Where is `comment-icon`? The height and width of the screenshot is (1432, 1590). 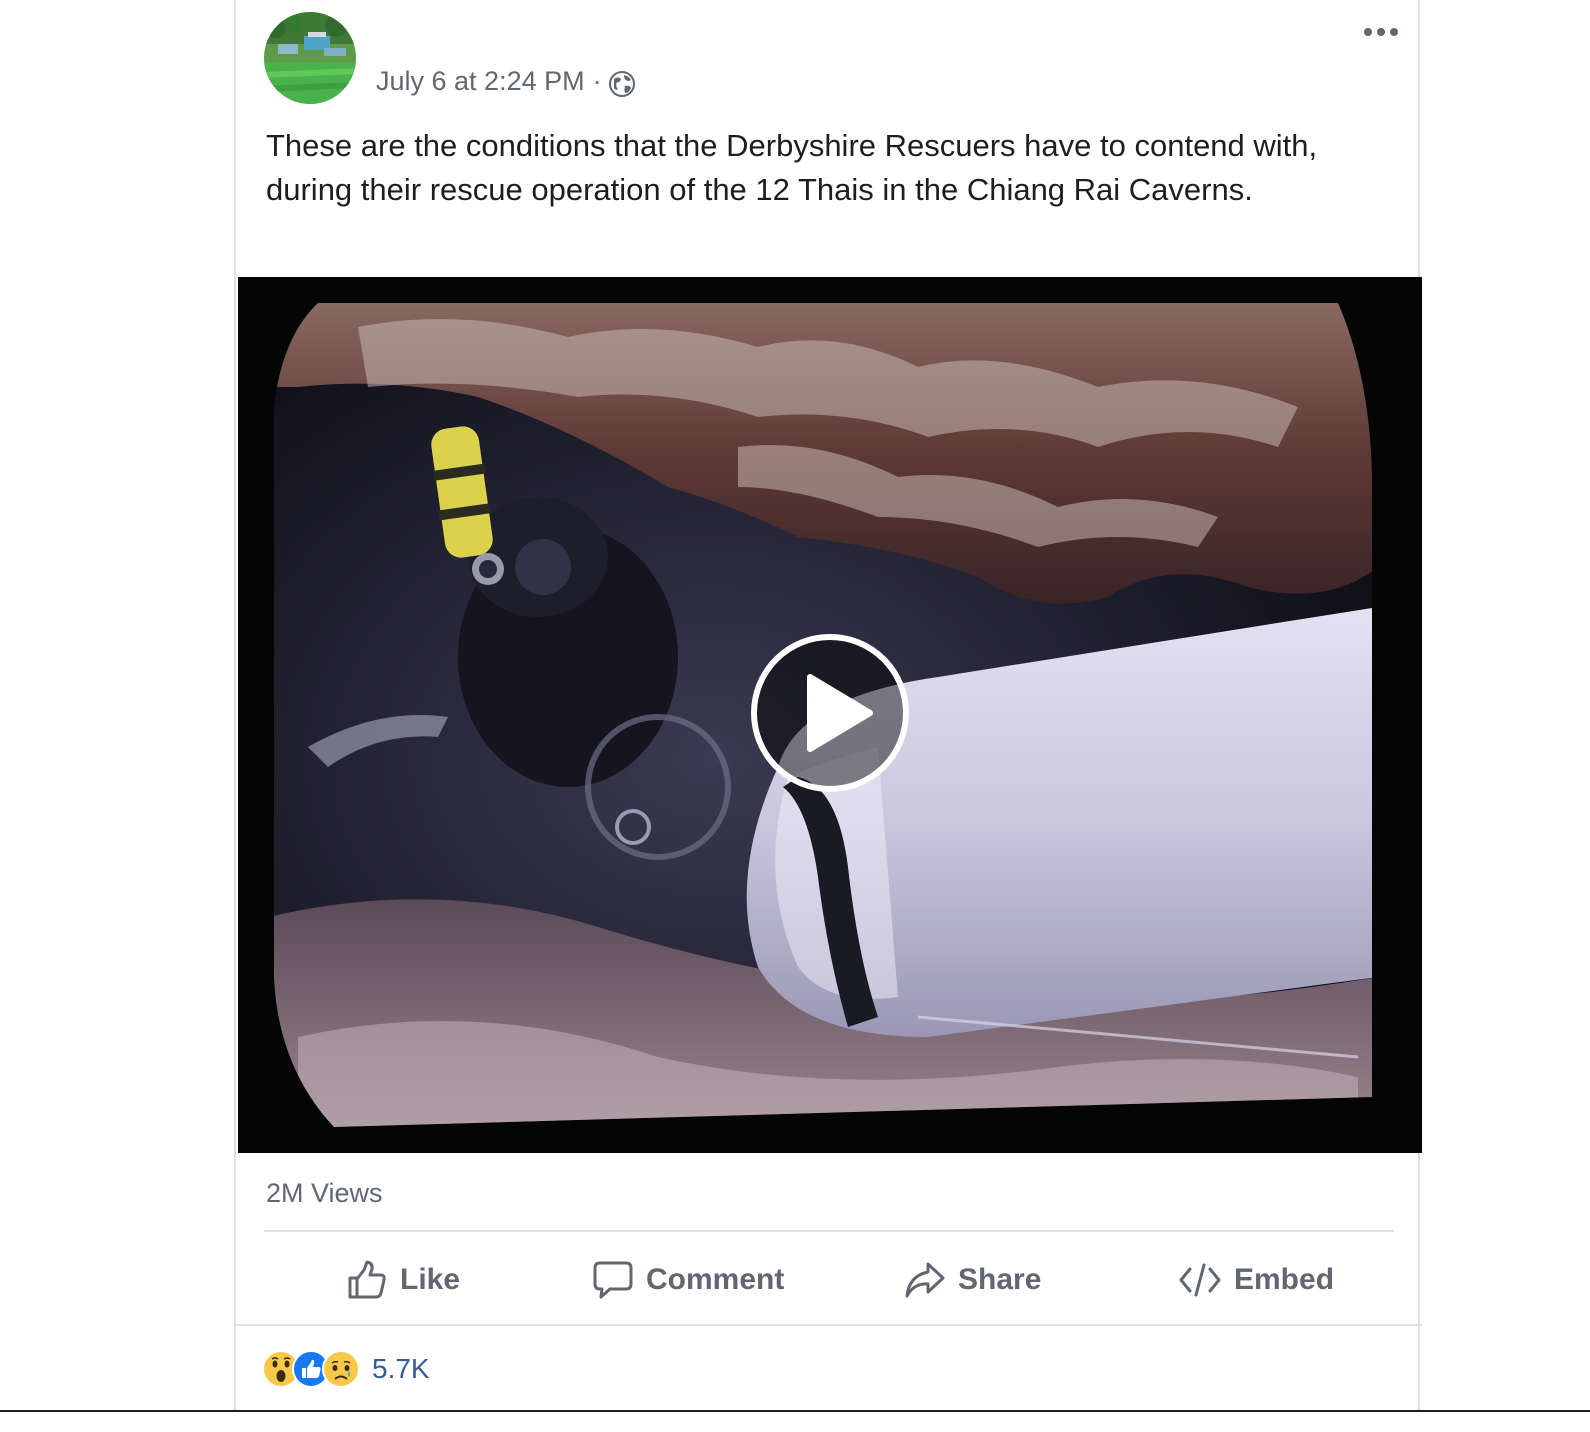
comment-icon is located at coordinates (613, 1280).